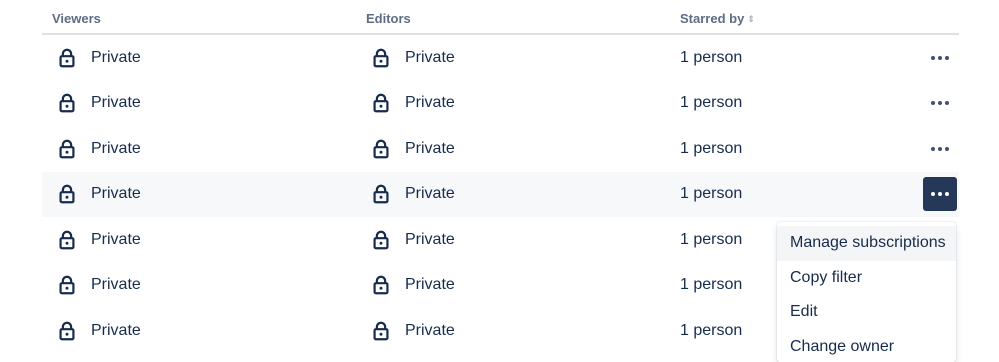 The width and height of the screenshot is (999, 362). Describe the element at coordinates (866, 243) in the screenshot. I see `menu-item-manage-subscriptions: Manage subscriptions` at that location.